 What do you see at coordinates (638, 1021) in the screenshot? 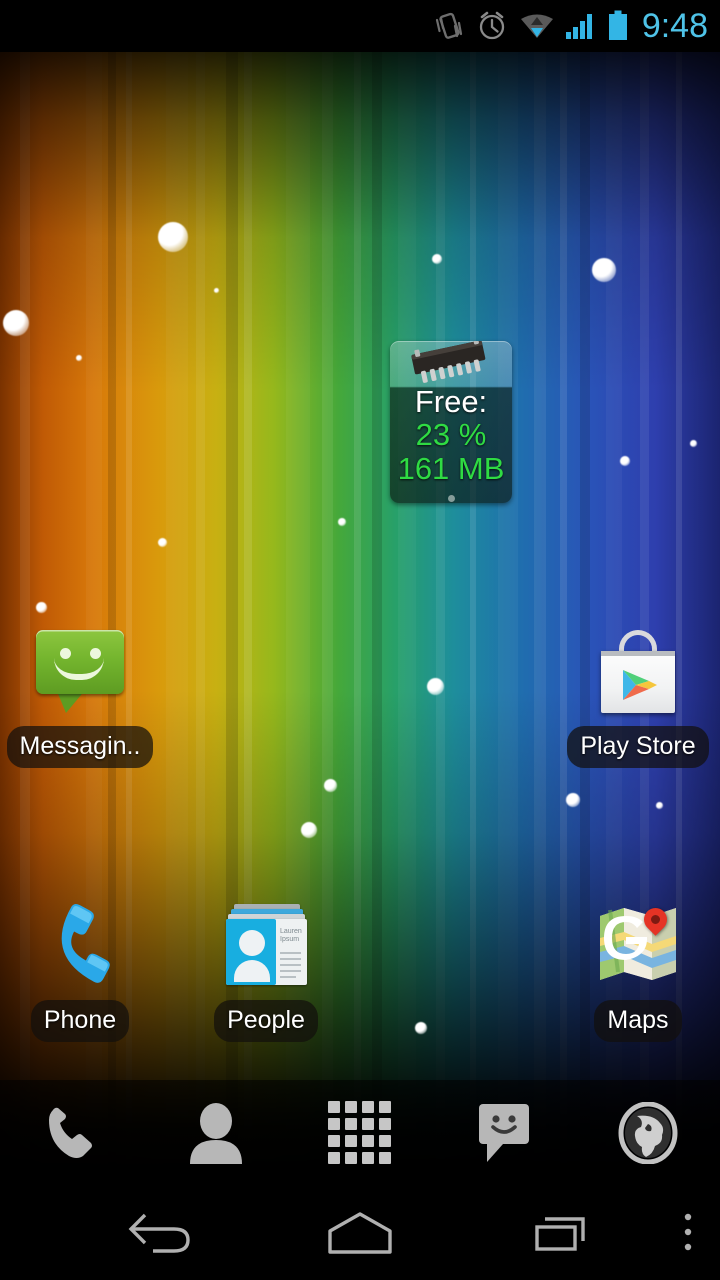
I see `app-label-maps: Maps` at bounding box center [638, 1021].